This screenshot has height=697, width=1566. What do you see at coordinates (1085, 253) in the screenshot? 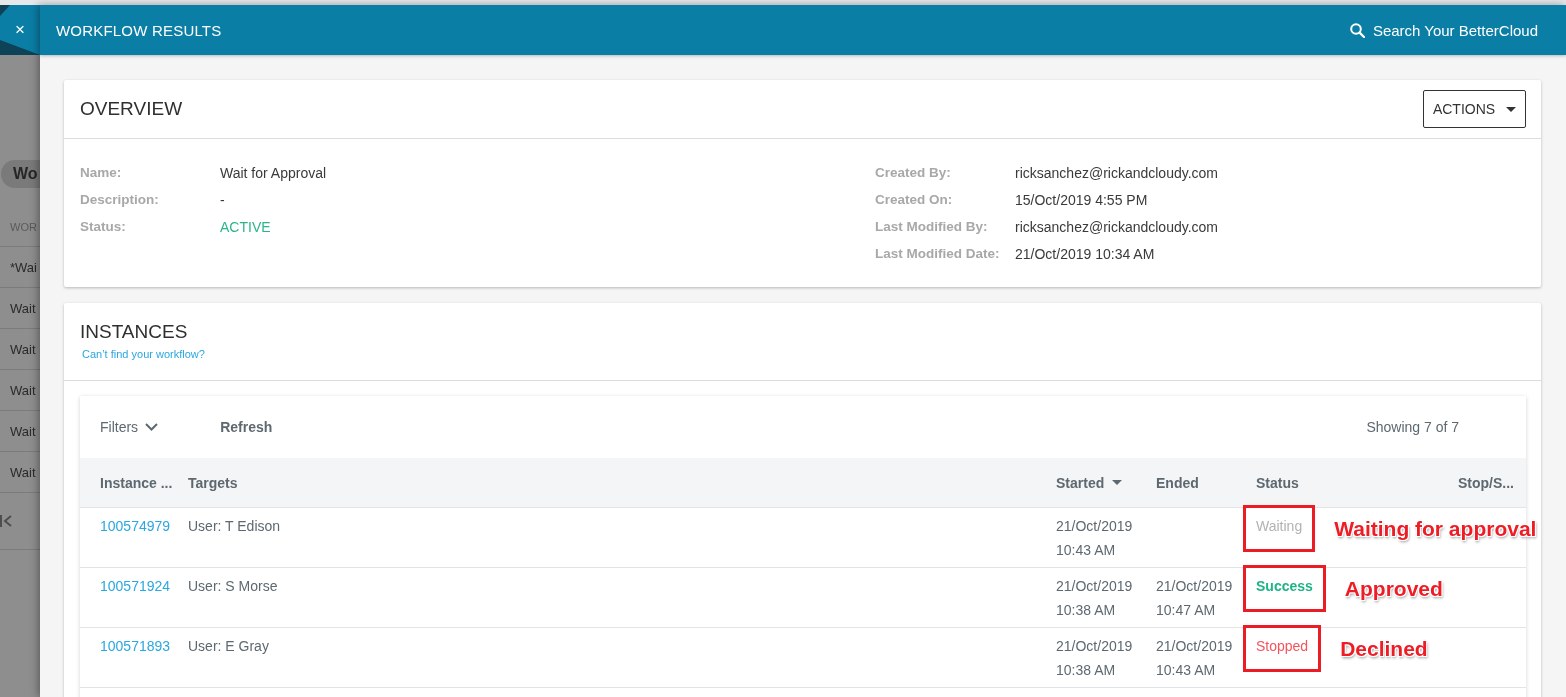
I see `field-value: 21/Oct/2019 10:34 AM` at bounding box center [1085, 253].